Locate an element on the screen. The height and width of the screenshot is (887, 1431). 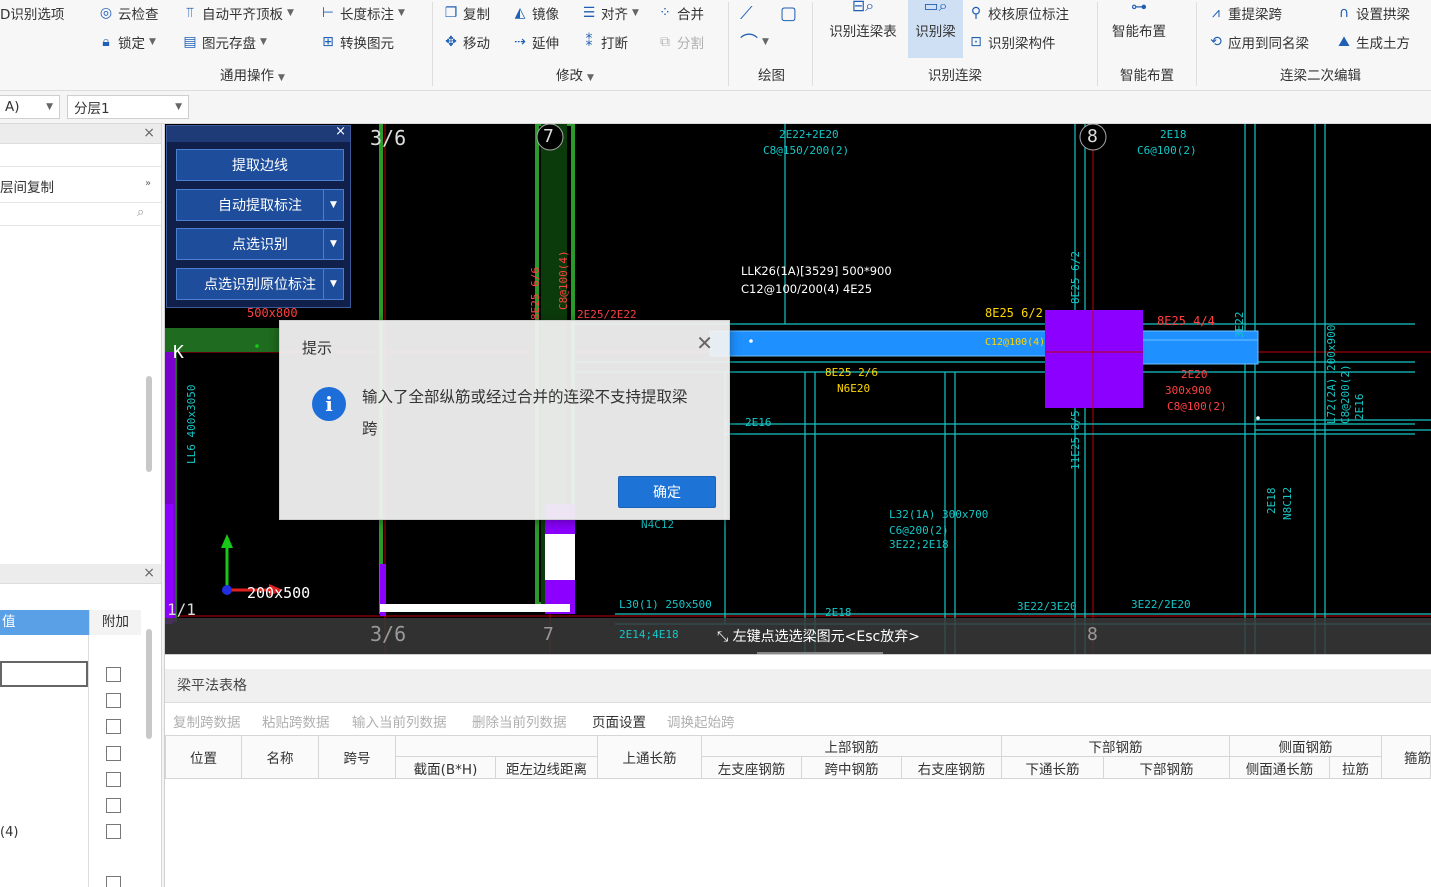
cad-annotation: 8E25 6/2 is located at coordinates (1075, 277).